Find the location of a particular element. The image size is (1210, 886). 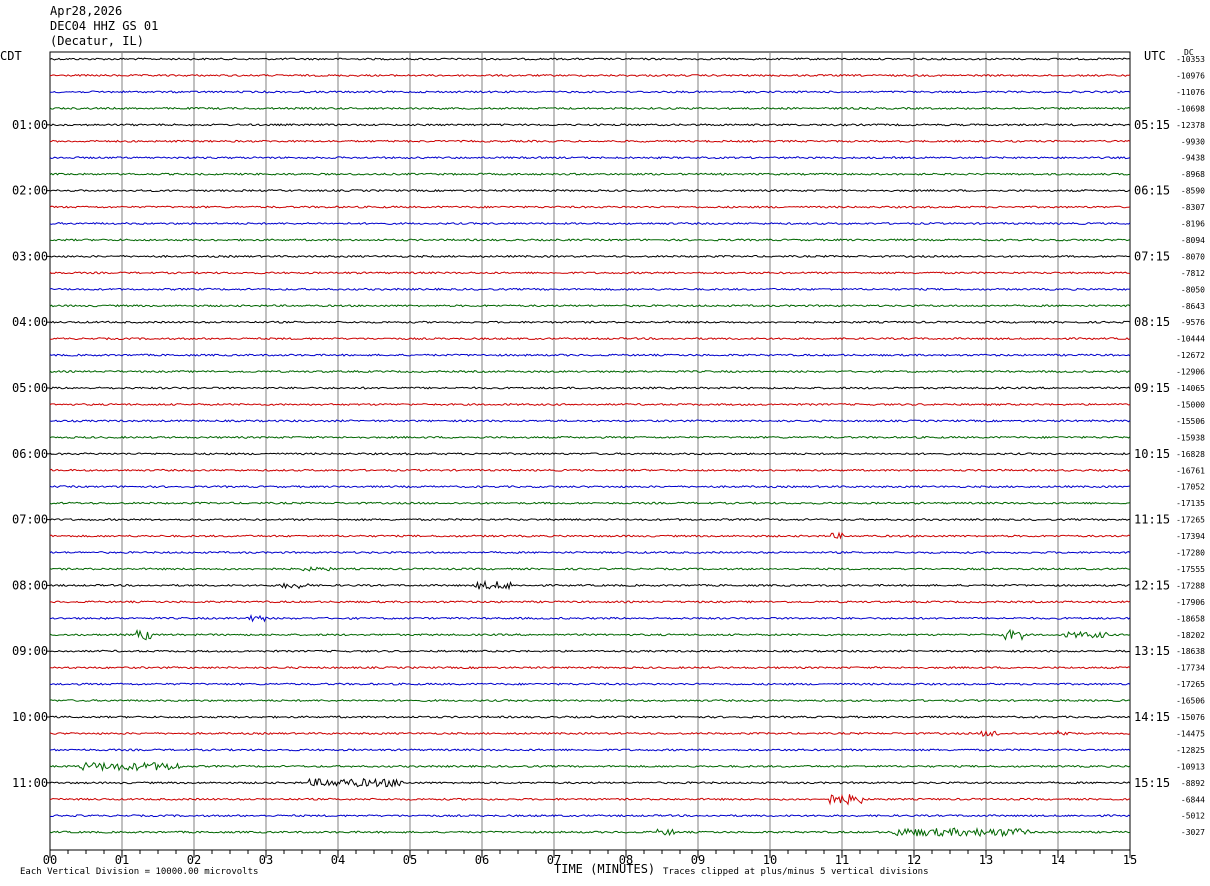

dc-offset-label: -18202 is located at coordinates (1190, 635).